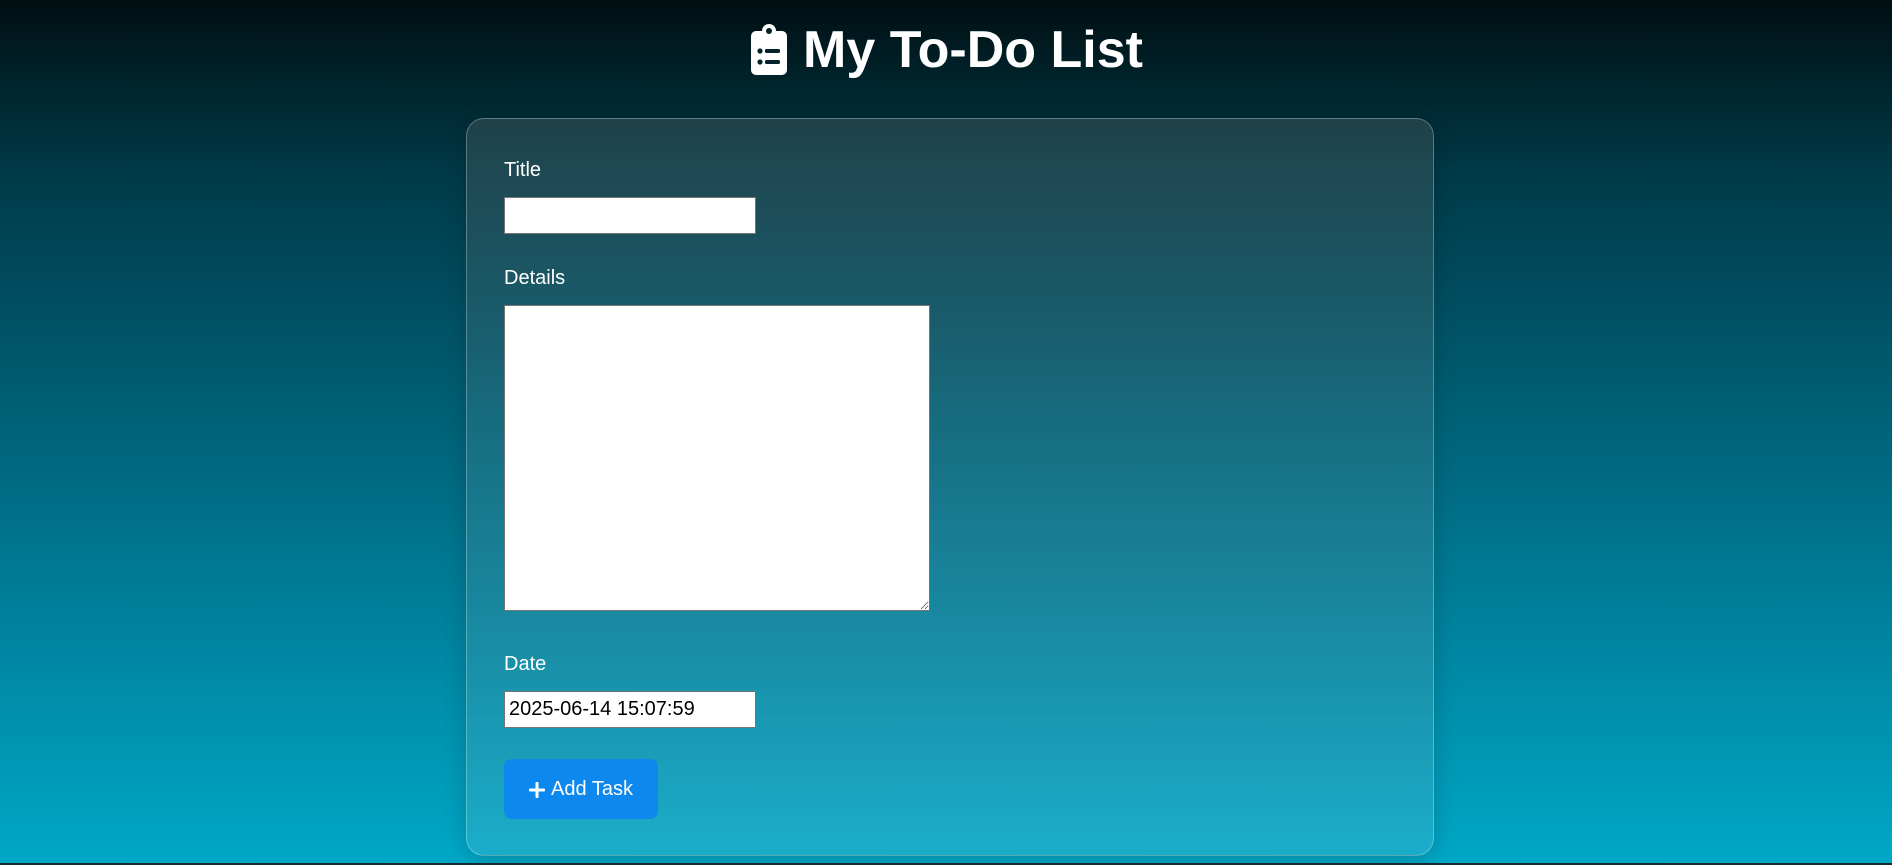 This screenshot has height=865, width=1892. What do you see at coordinates (535, 278) in the screenshot?
I see `details-label: Details` at bounding box center [535, 278].